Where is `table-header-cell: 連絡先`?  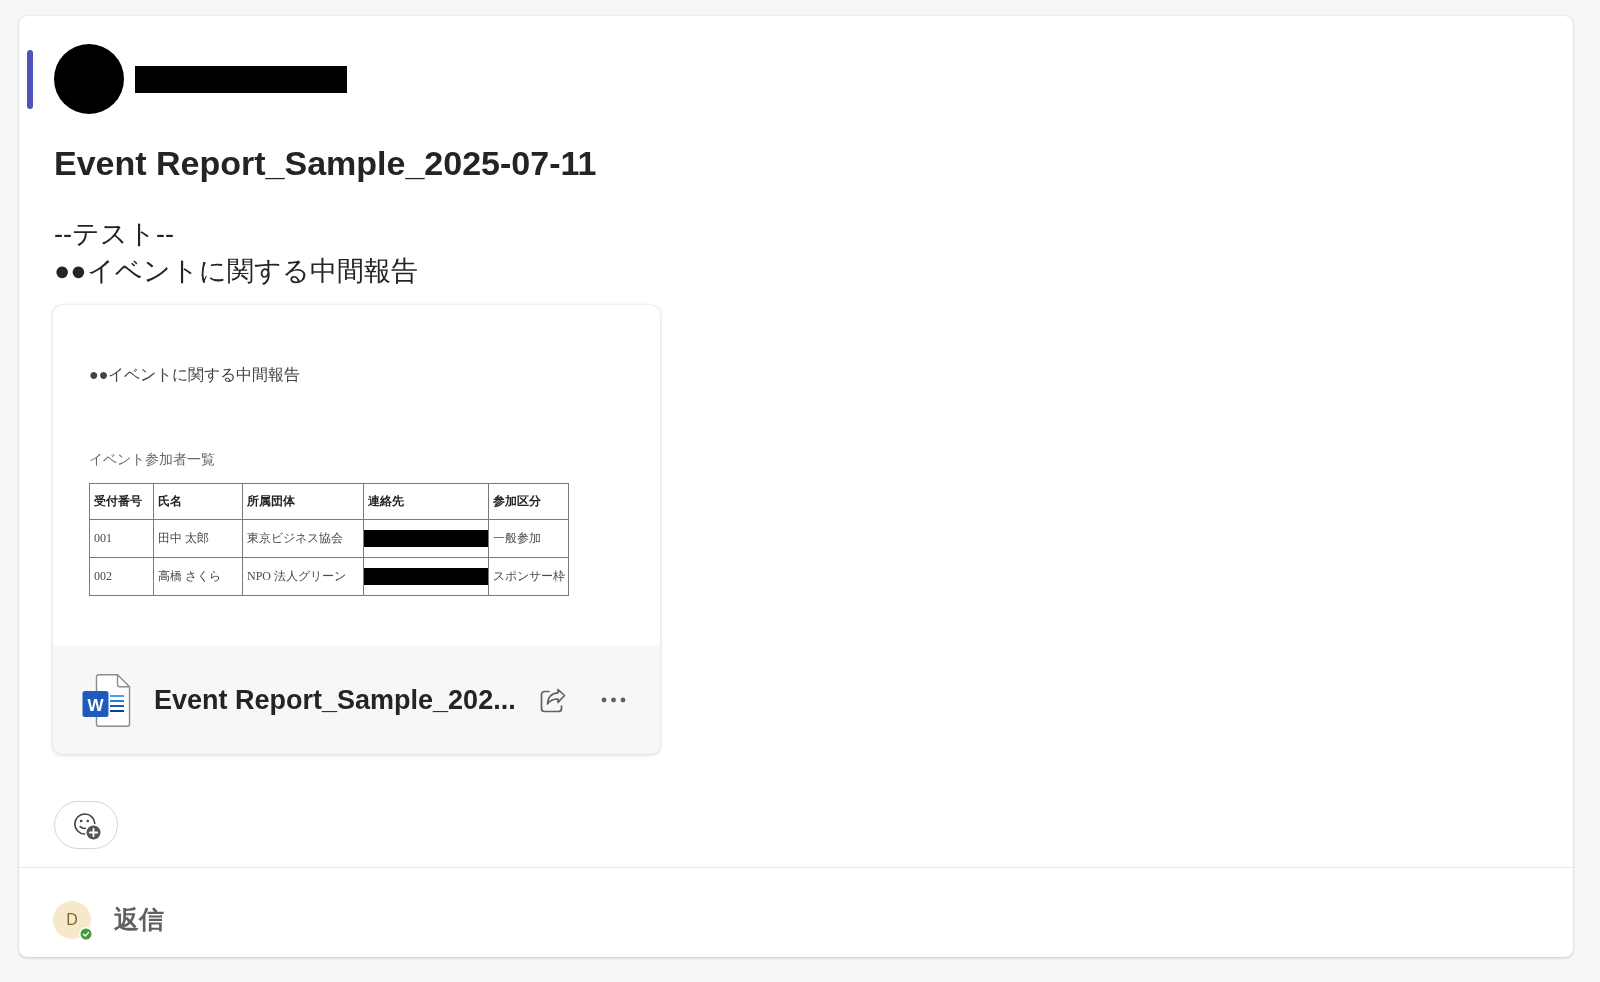 table-header-cell: 連絡先 is located at coordinates (386, 501).